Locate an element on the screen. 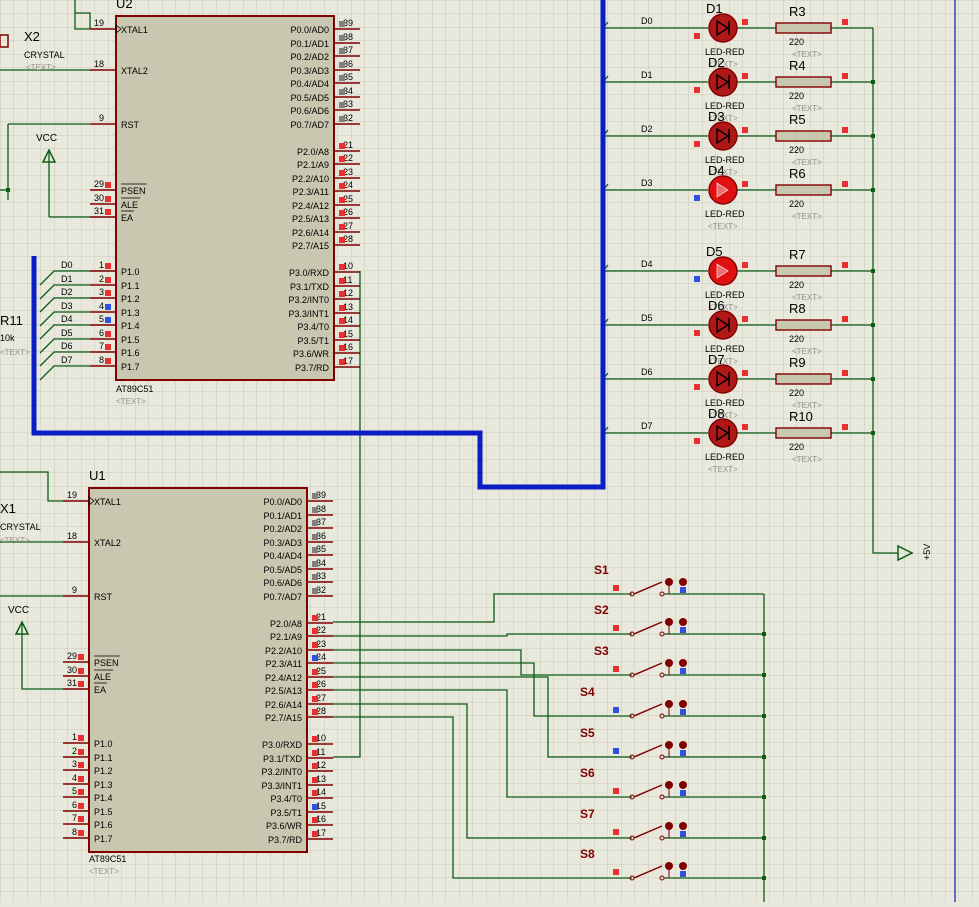 This screenshot has height=907, width=979. u2-text-tag: <TEXT> is located at coordinates (131, 401).